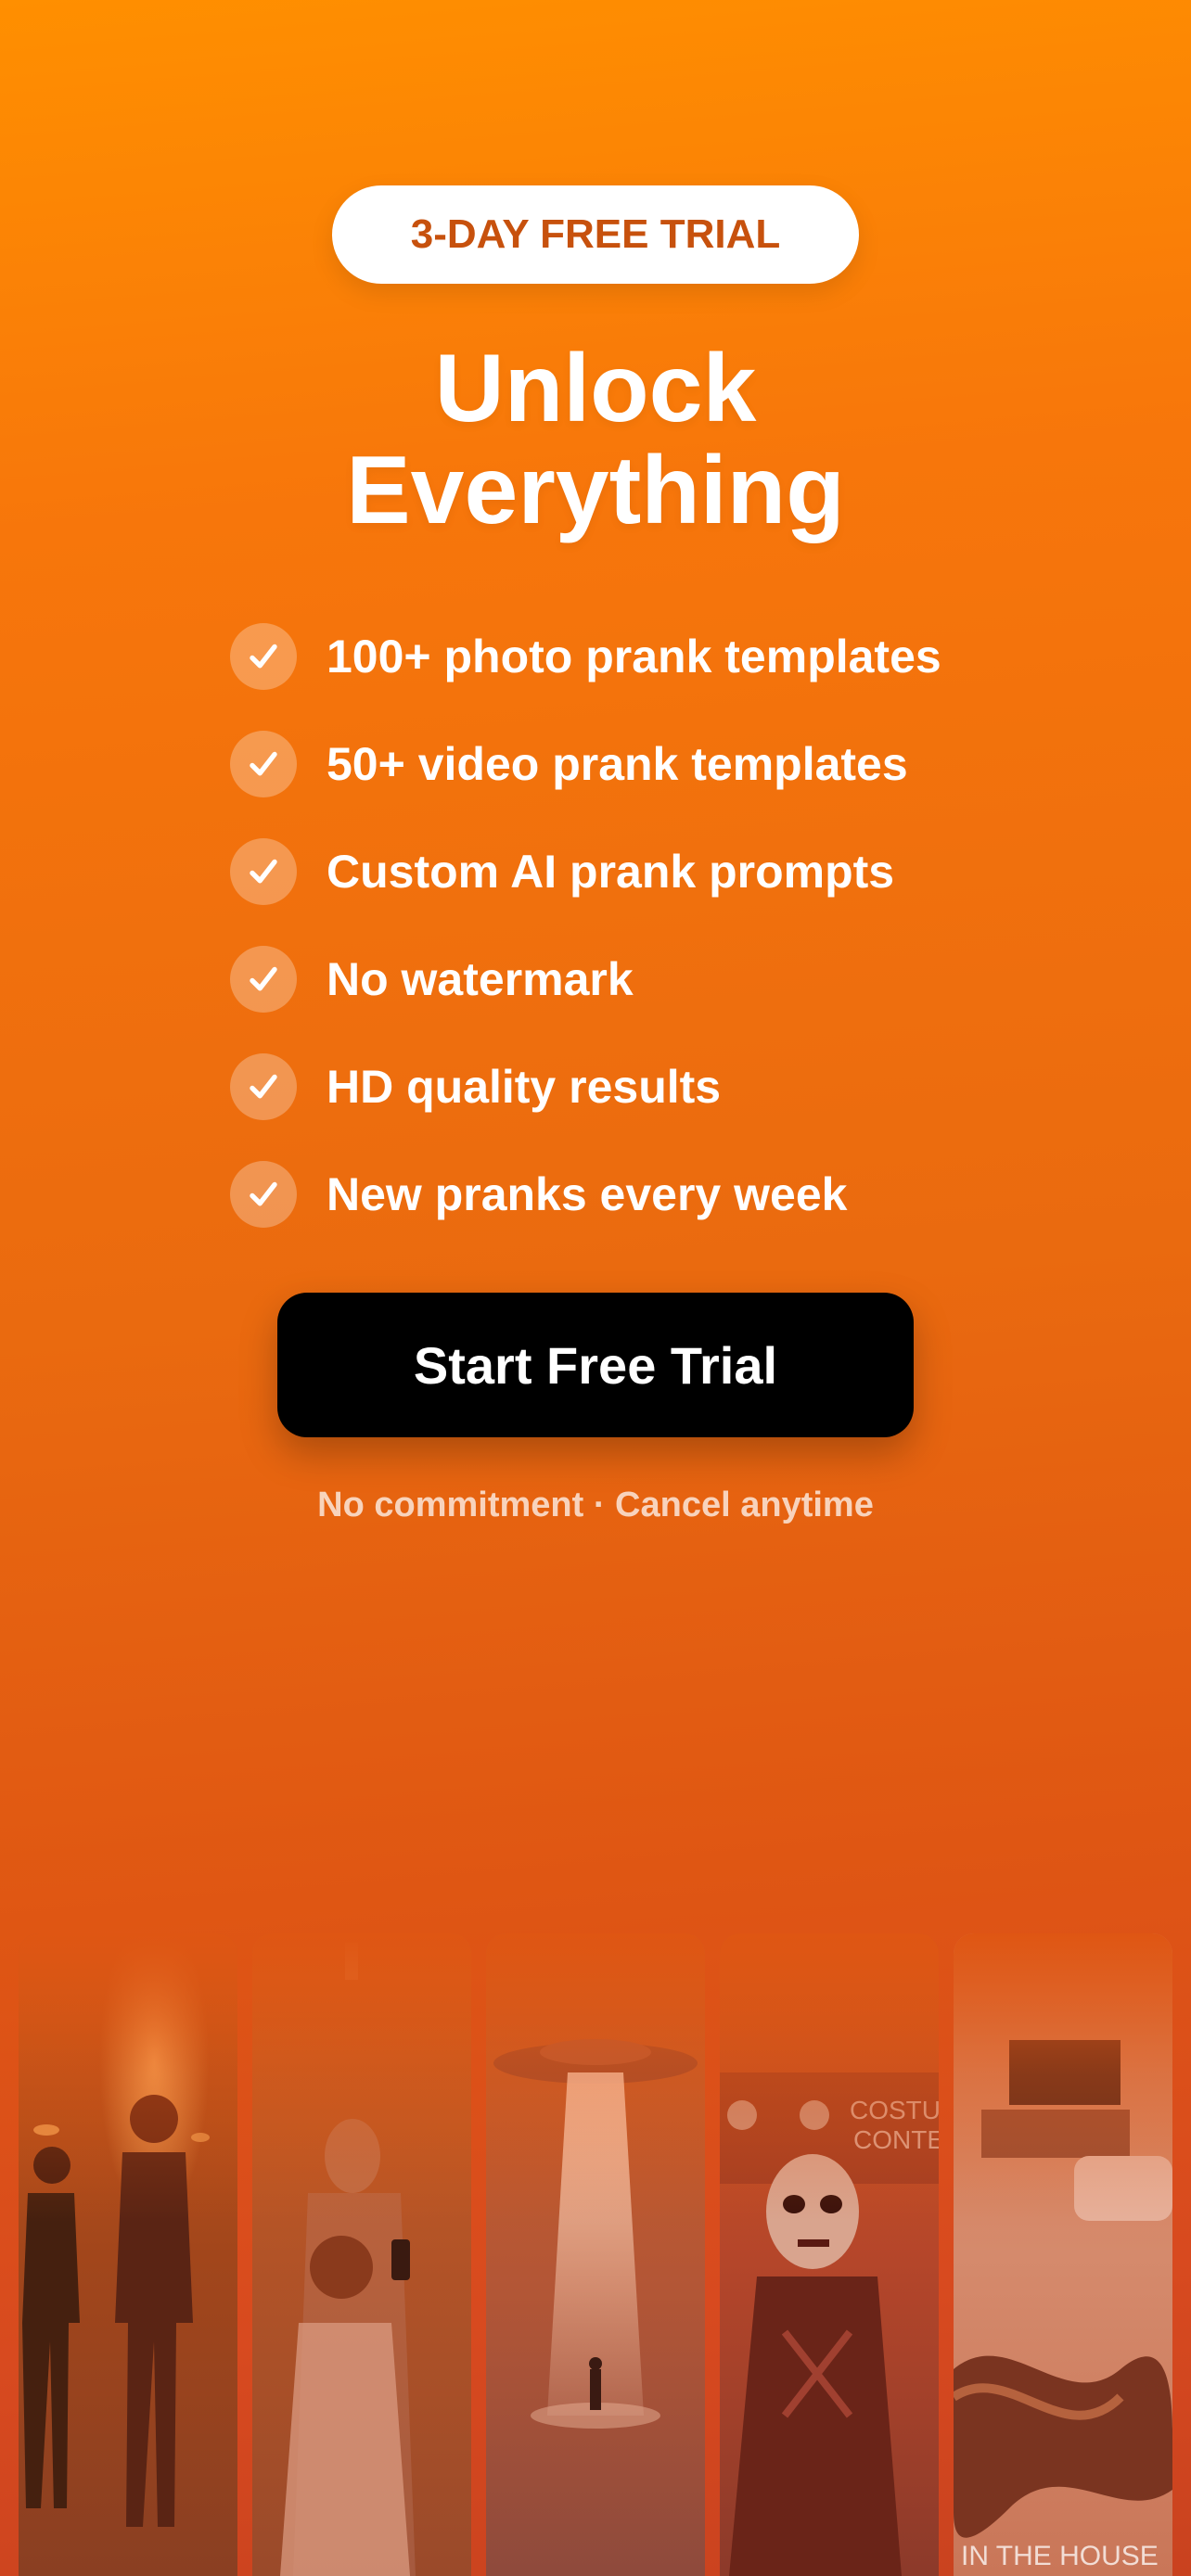 The height and width of the screenshot is (2576, 1191). What do you see at coordinates (595, 491) in the screenshot?
I see `page-title-line-2: Everything` at bounding box center [595, 491].